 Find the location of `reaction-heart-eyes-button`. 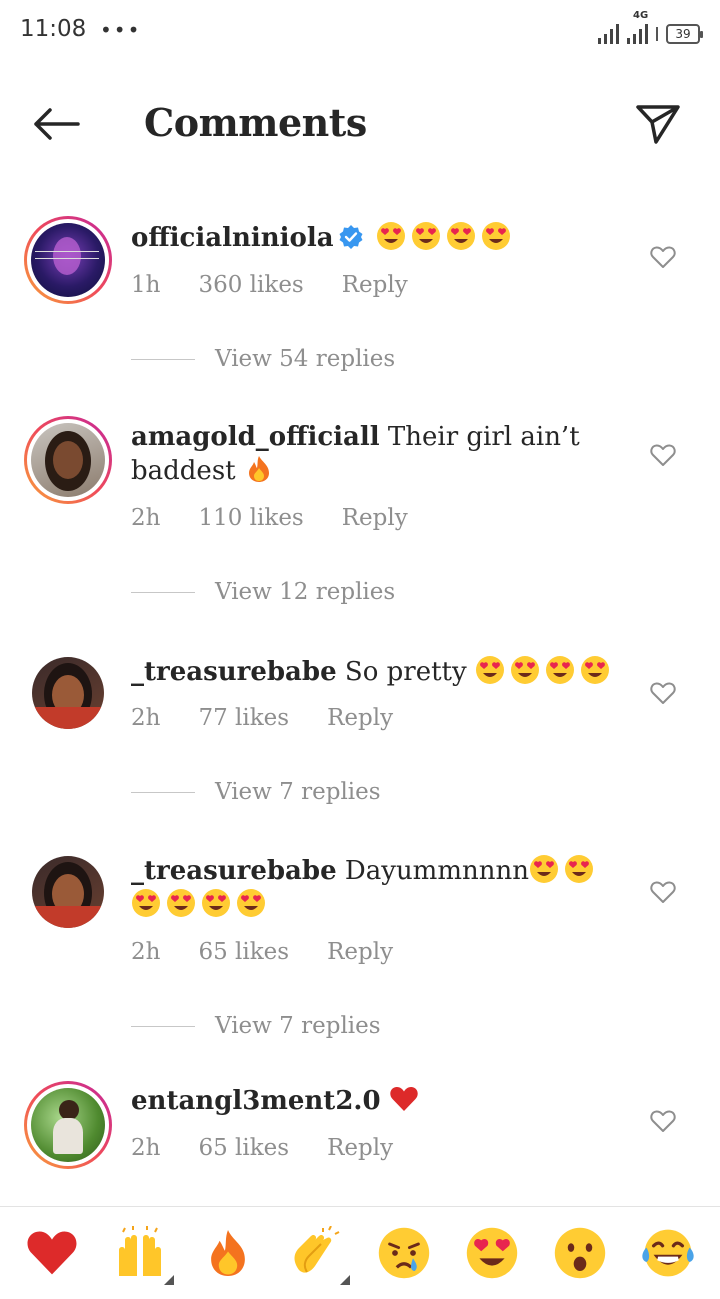

reaction-heart-eyes-button is located at coordinates (492, 1253).